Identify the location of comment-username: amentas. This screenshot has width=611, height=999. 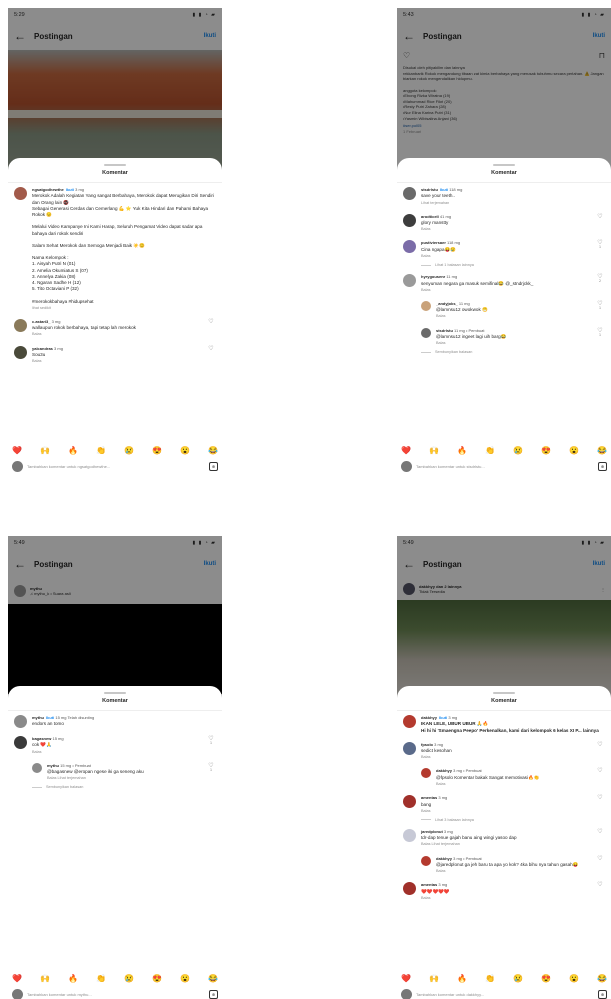
(429, 884).